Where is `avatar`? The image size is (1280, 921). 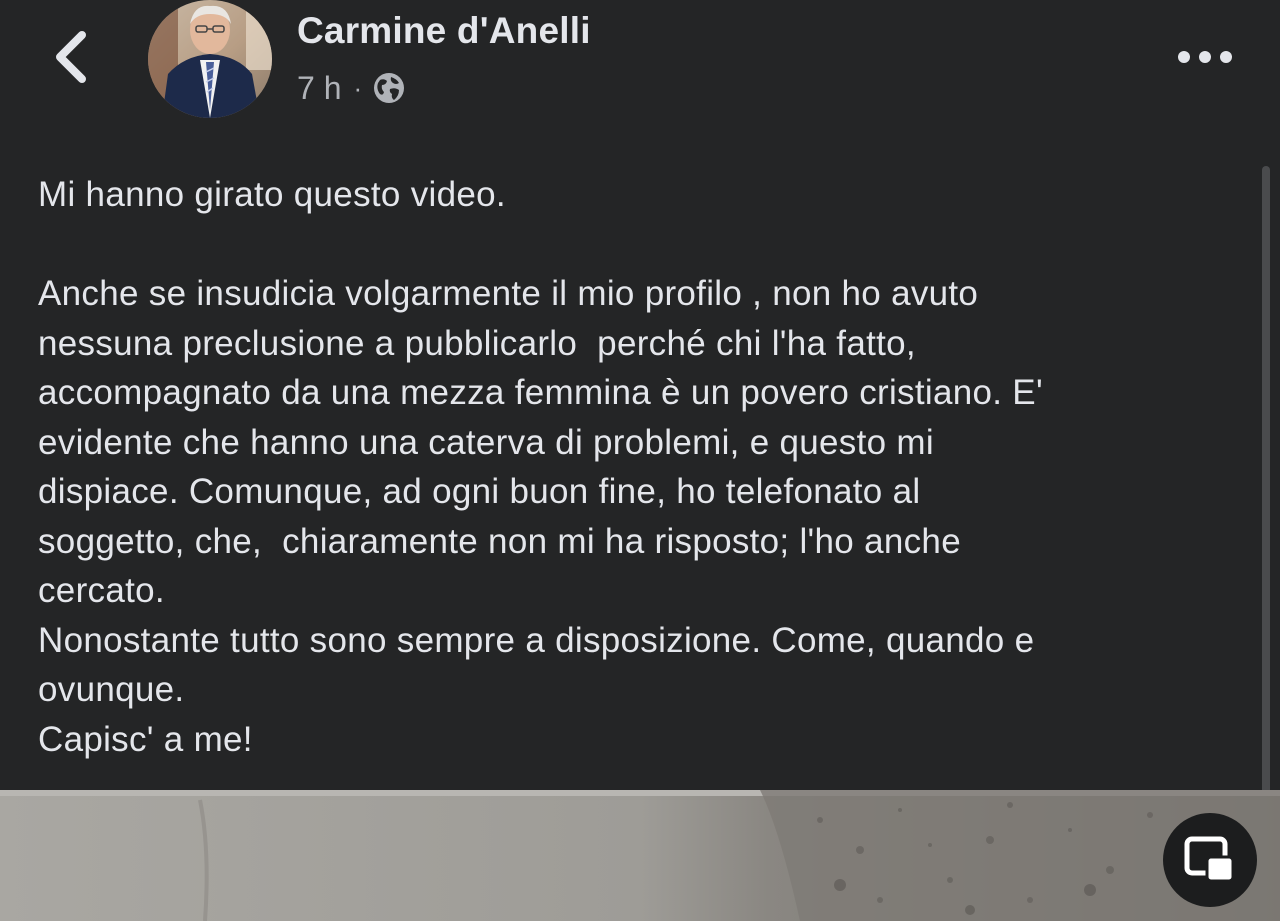 avatar is located at coordinates (210, 59).